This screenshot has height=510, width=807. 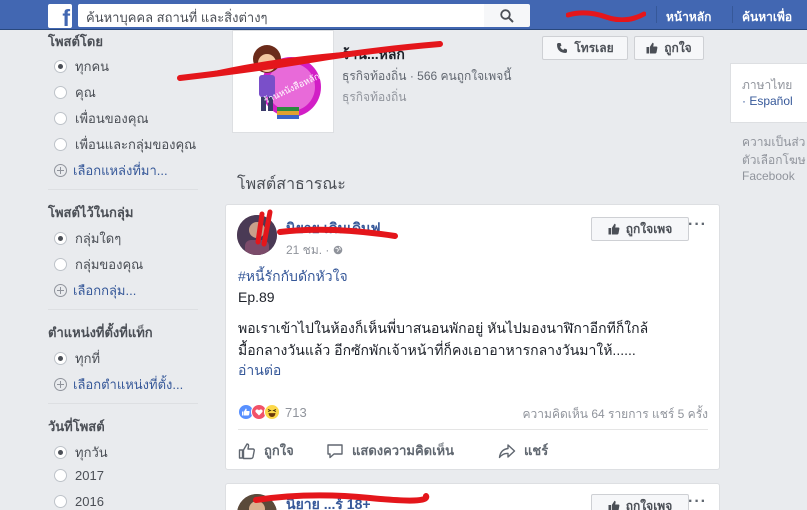 I want to click on comment-icon, so click(x=335, y=450).